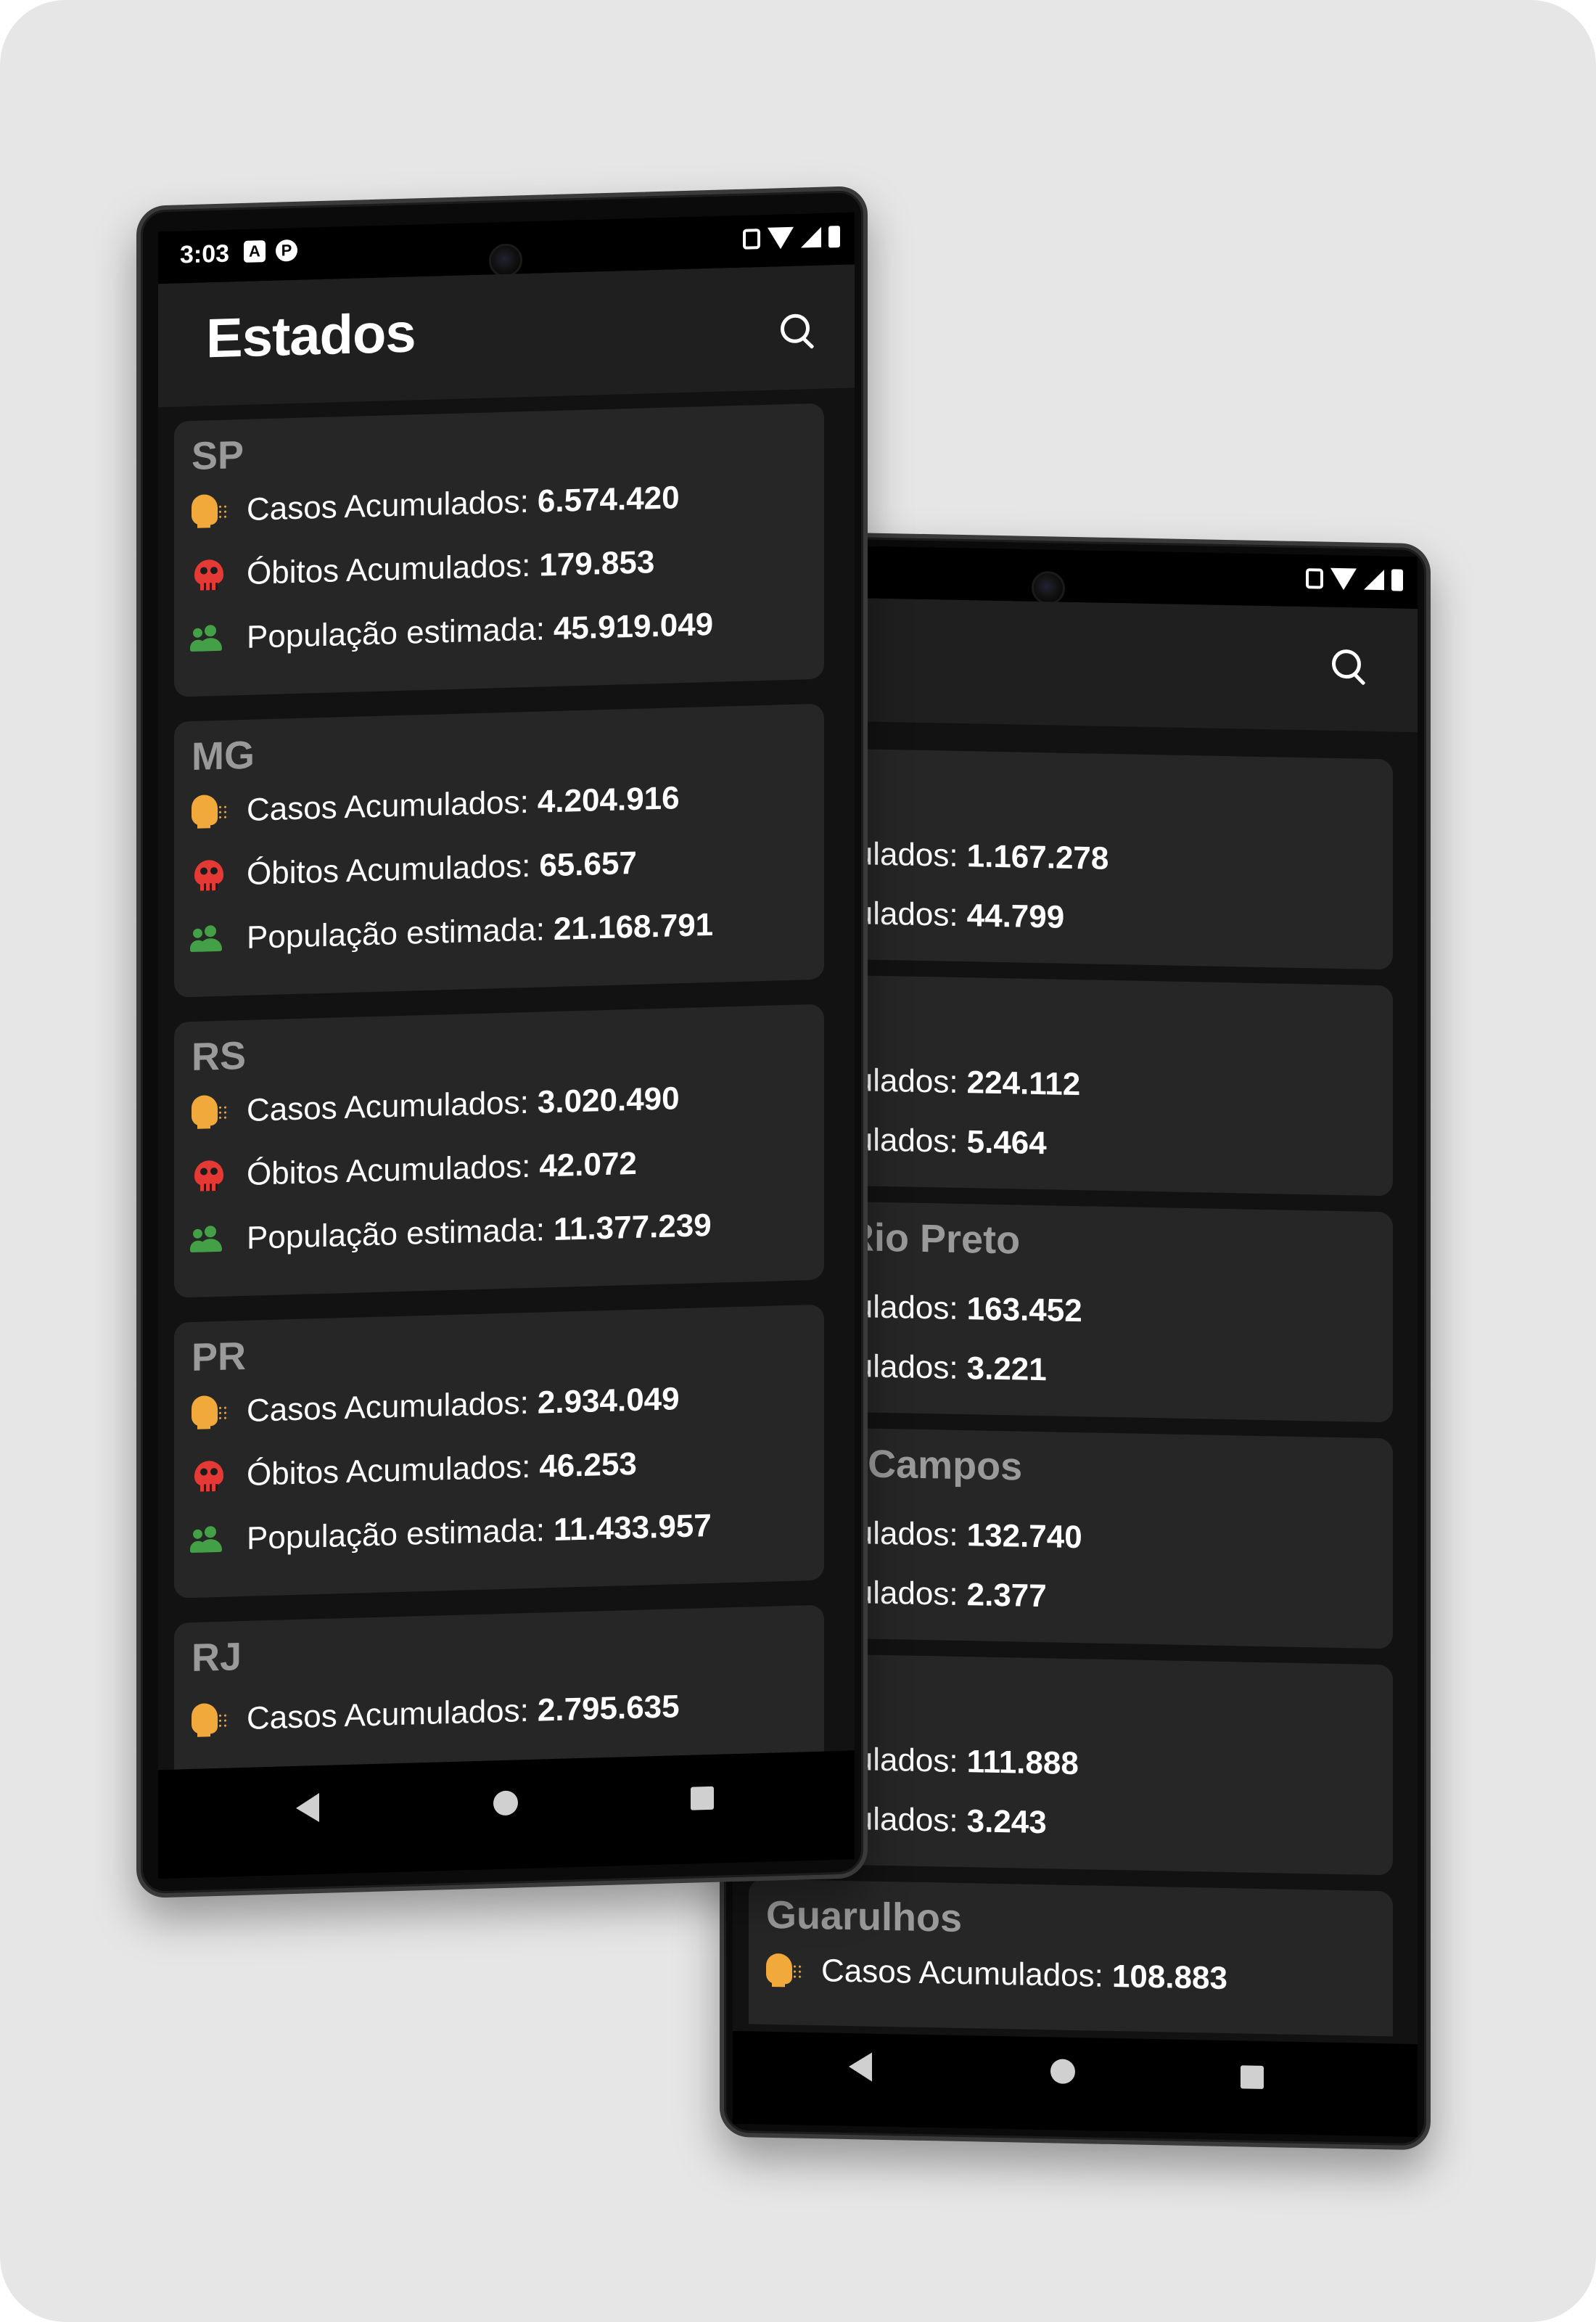  I want to click on cases-row: Casos Acumulados: 108.883, so click(996, 1974).